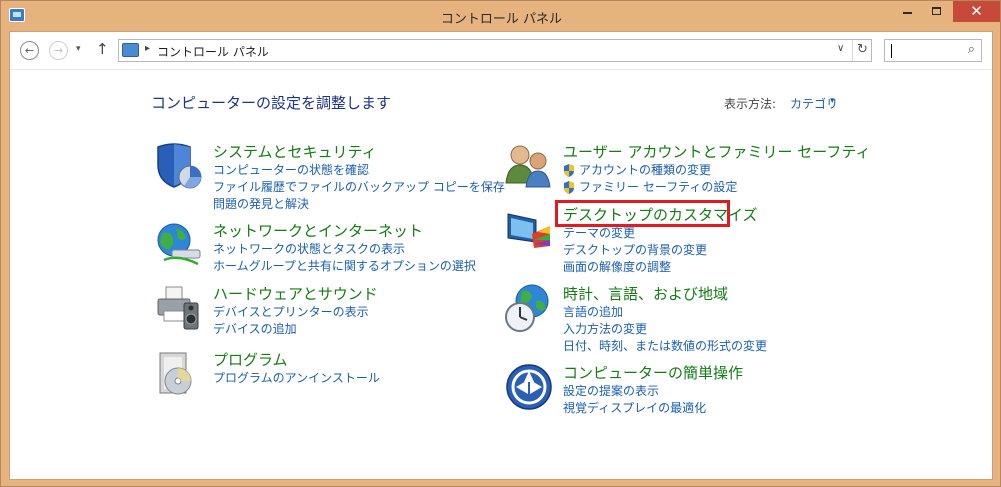 The image size is (1001, 487). I want to click on category-title: 時計、言語、および地域, so click(645, 293).